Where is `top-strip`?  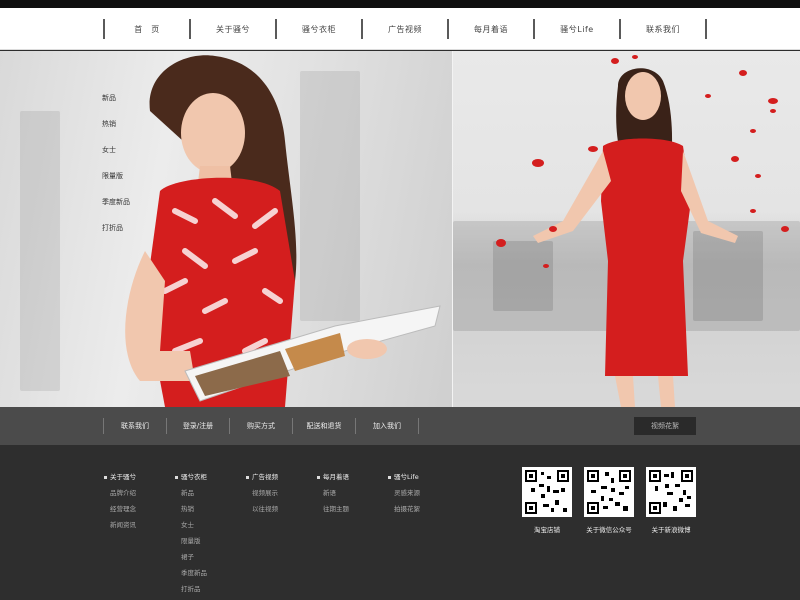
top-strip is located at coordinates (400, 4).